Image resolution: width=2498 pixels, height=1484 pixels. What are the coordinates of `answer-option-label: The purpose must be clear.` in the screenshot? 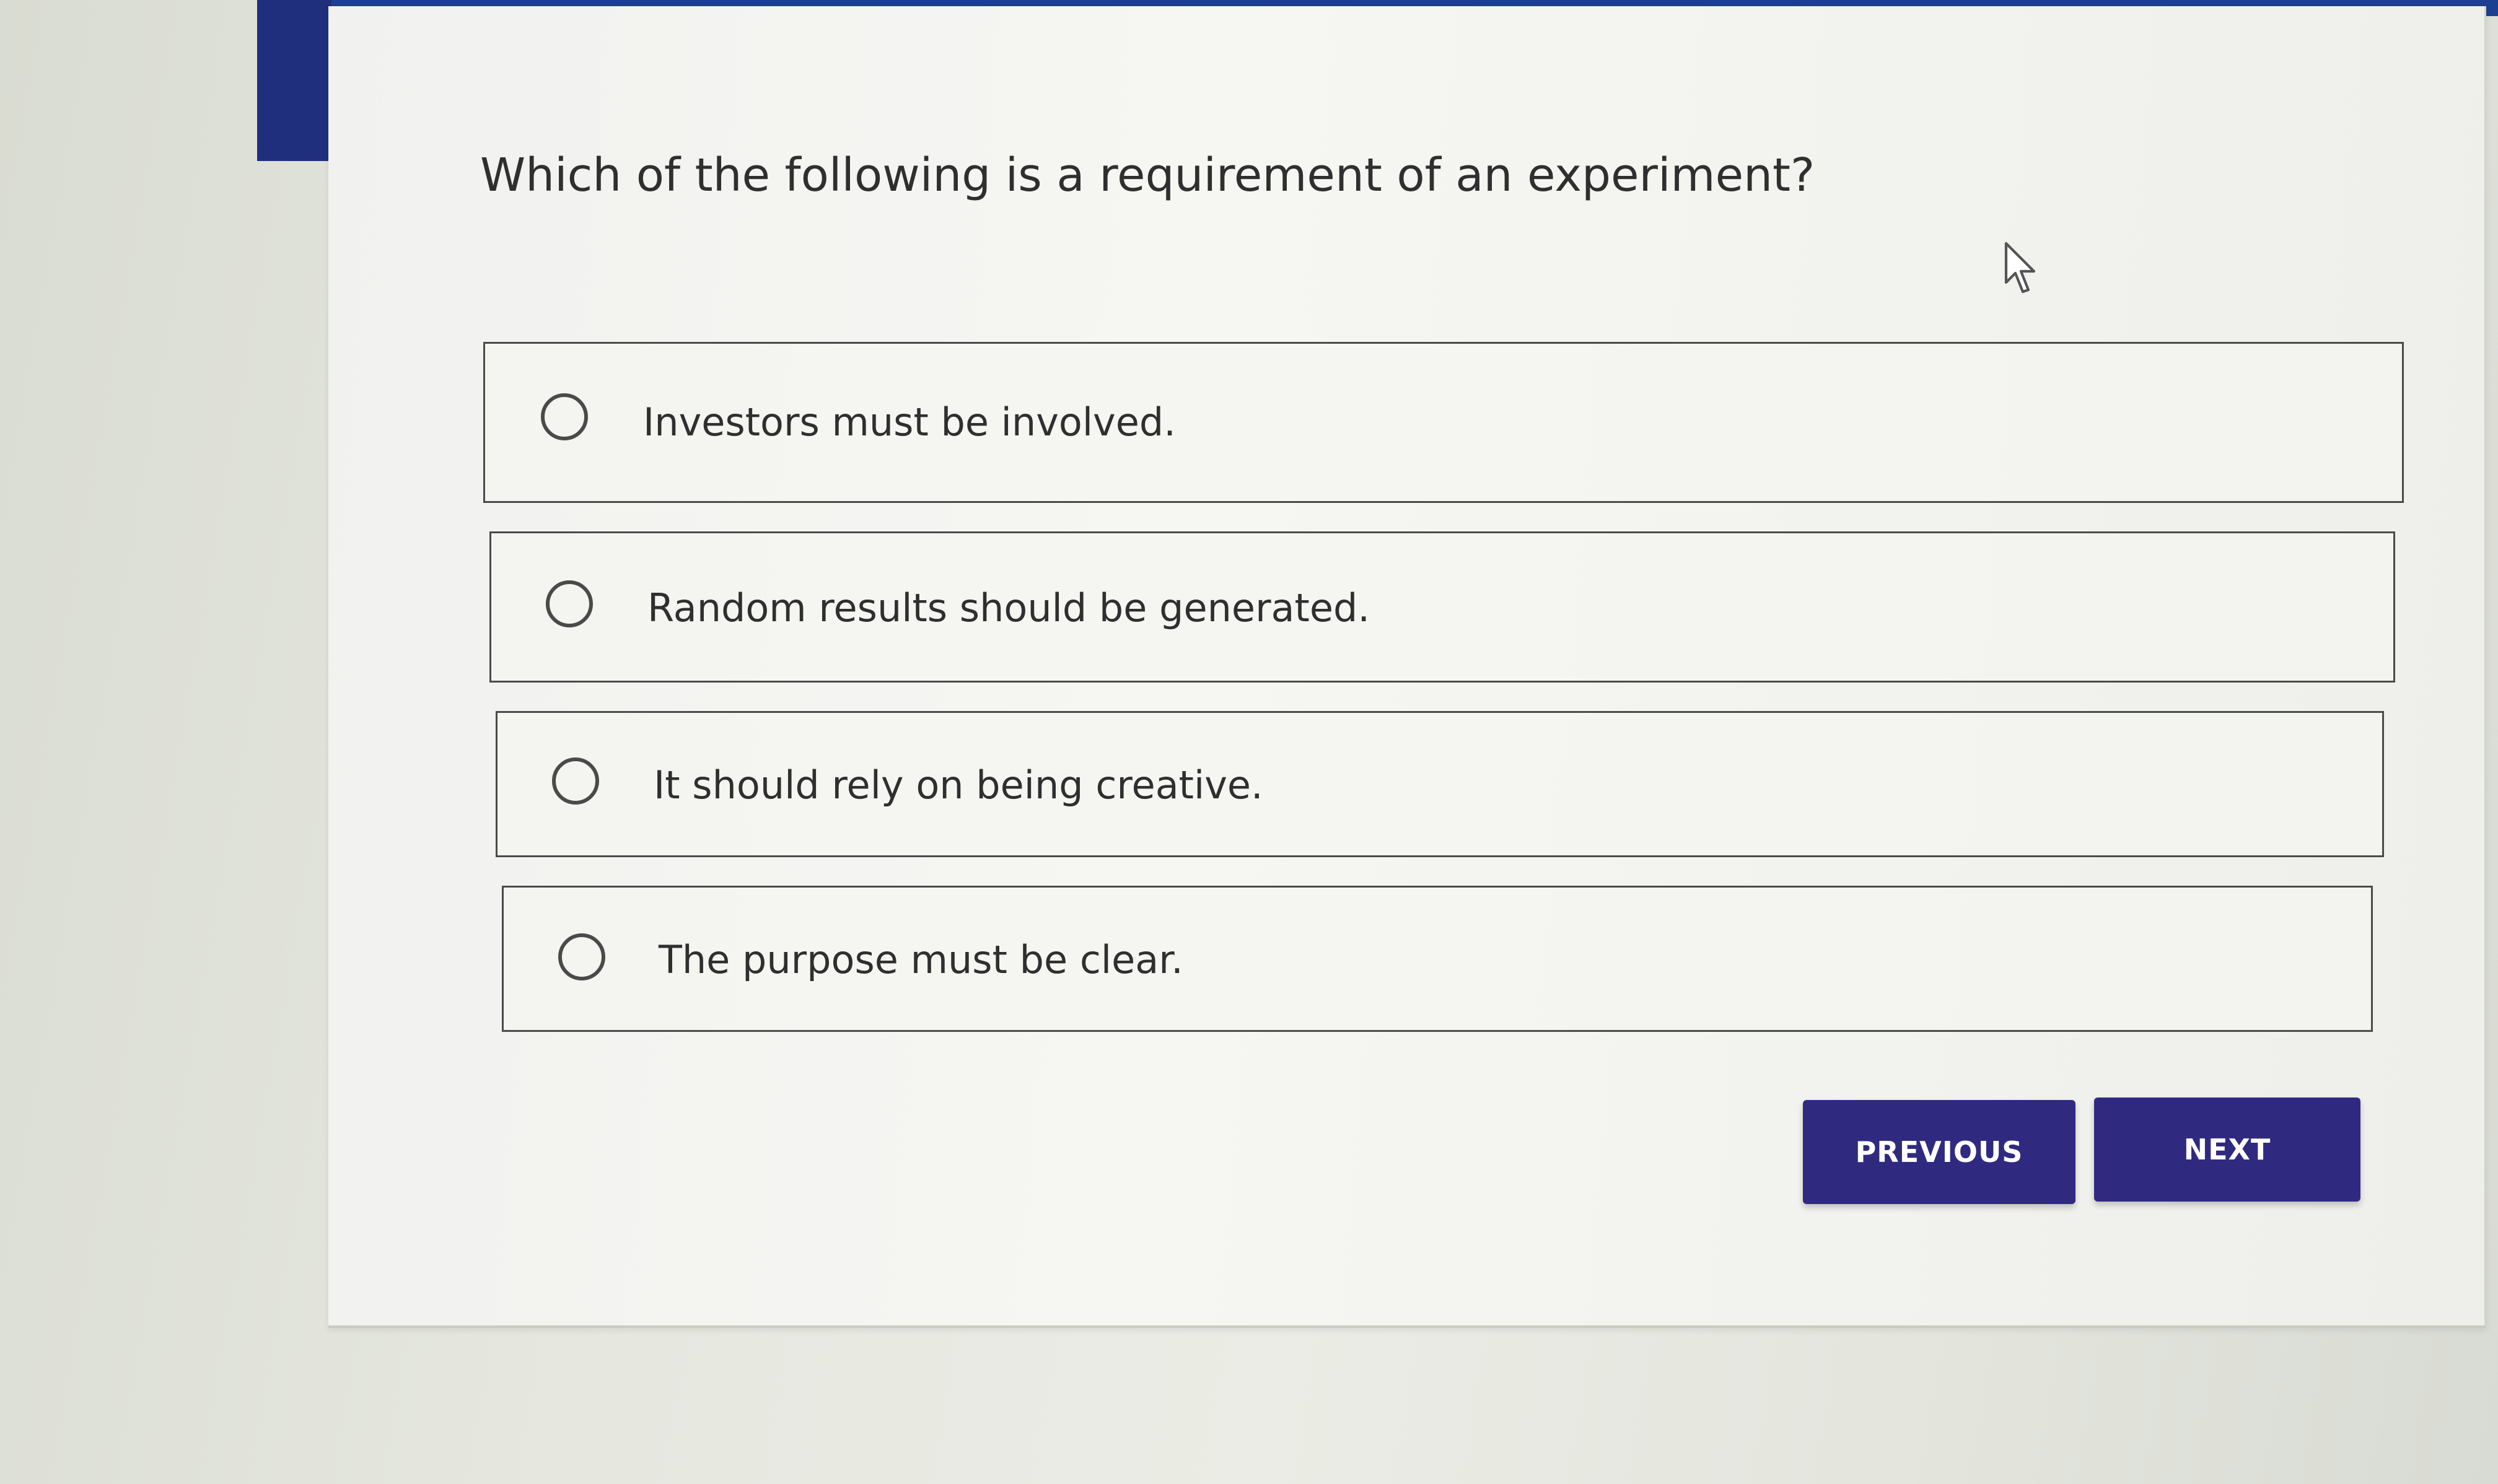 It's located at (921, 959).